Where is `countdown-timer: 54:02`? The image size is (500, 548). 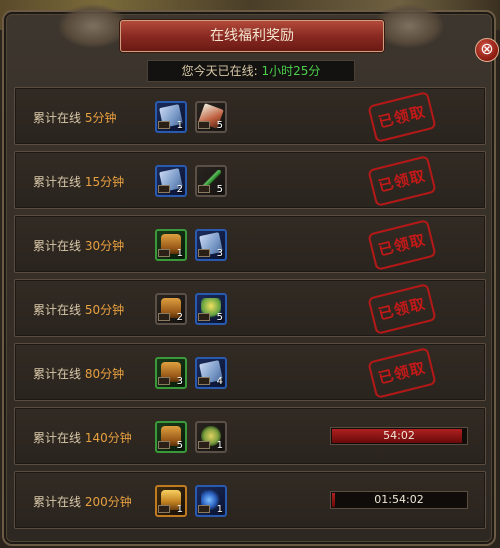
countdown-timer: 54:02 is located at coordinates (399, 435).